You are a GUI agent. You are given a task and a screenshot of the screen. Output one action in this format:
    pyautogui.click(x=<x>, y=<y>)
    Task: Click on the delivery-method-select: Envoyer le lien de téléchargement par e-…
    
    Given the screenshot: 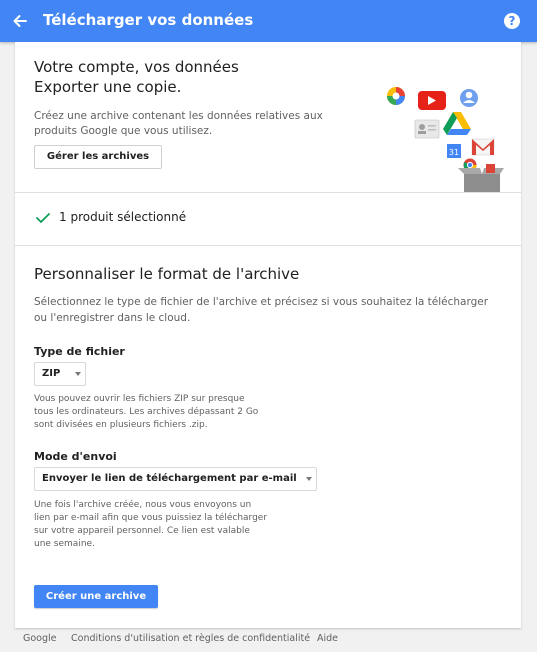 What is the action you would take?
    pyautogui.click(x=175, y=479)
    